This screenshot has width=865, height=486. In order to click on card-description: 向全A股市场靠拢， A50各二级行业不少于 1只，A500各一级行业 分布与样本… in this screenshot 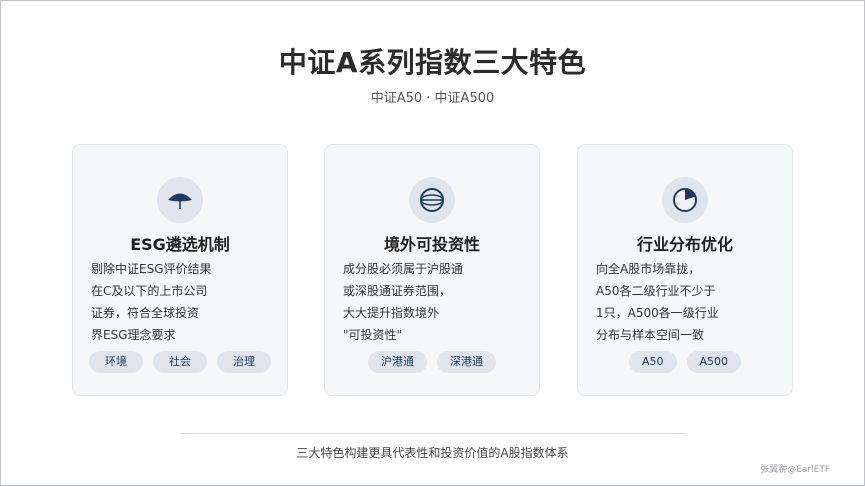, I will do `click(687, 302)`.